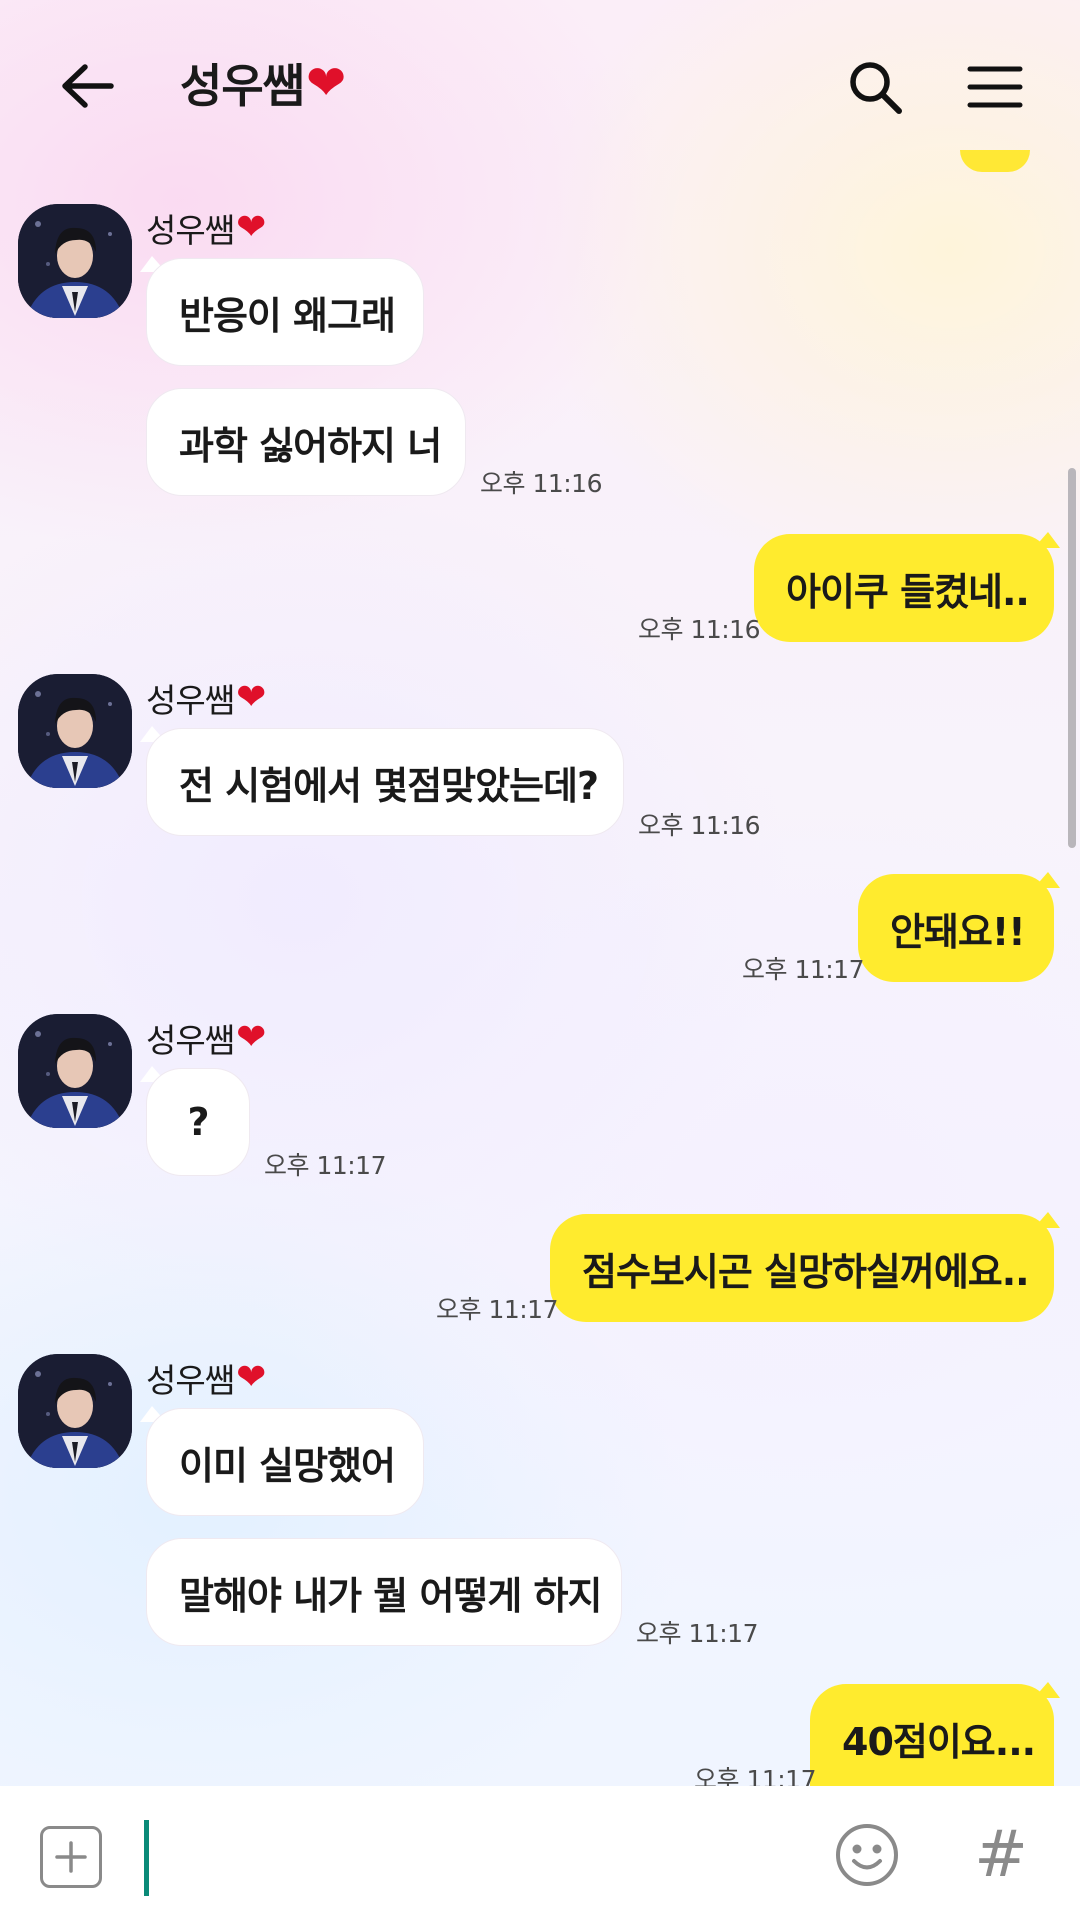 The image size is (1080, 1932). What do you see at coordinates (287, 1465) in the screenshot?
I see `message-text: 이미 실망했어` at bounding box center [287, 1465].